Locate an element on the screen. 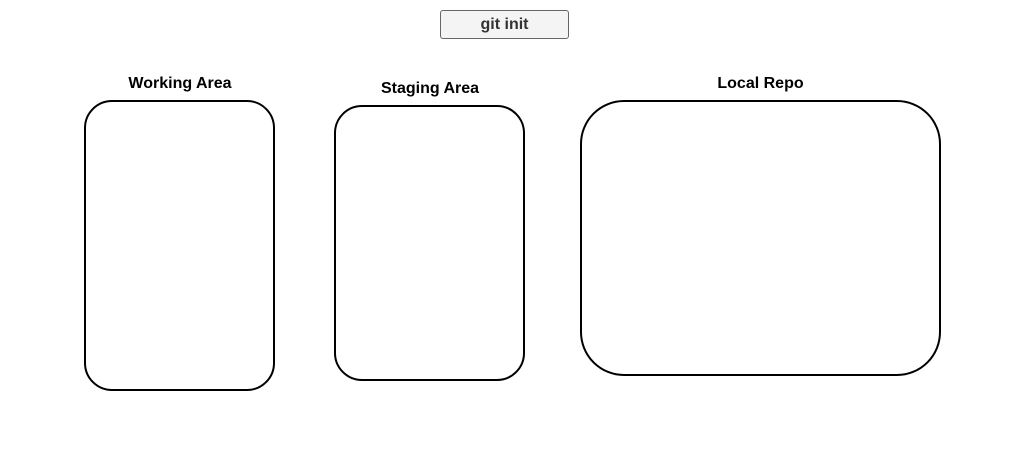  staging-area-box is located at coordinates (429, 243).